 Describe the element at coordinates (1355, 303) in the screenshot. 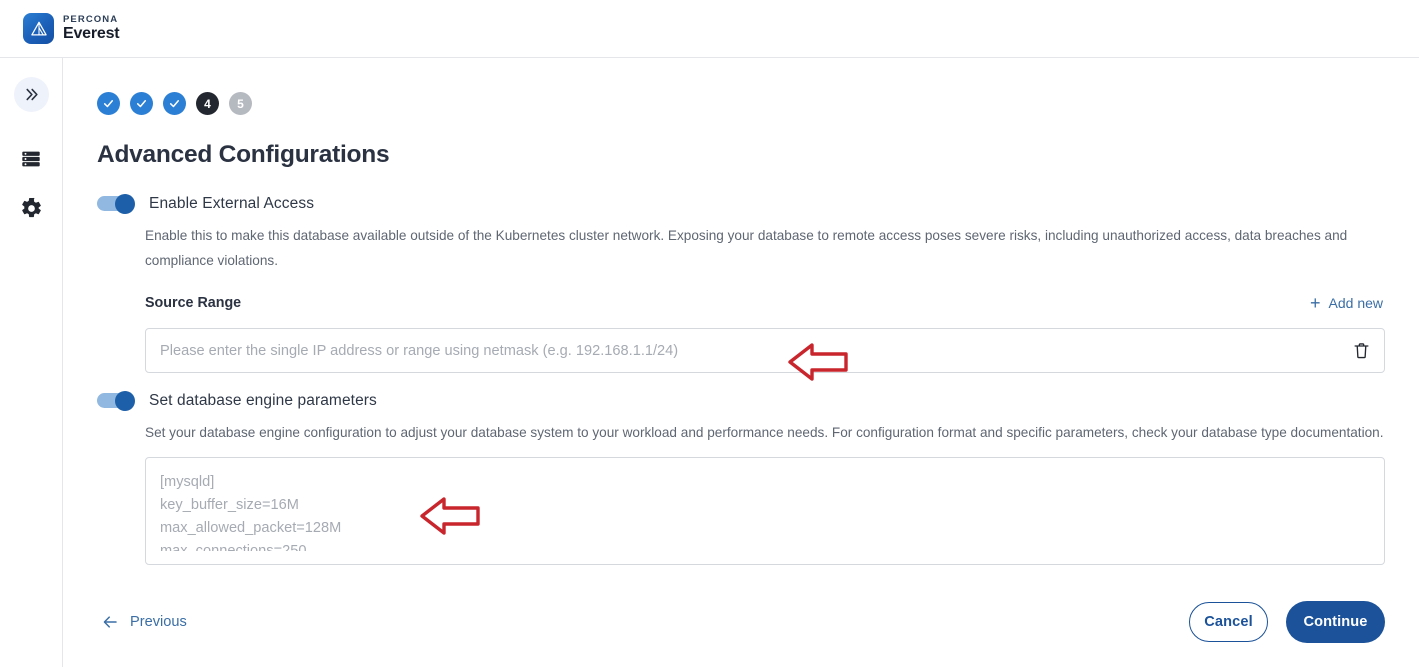

I see `add-new-label: Add new` at that location.